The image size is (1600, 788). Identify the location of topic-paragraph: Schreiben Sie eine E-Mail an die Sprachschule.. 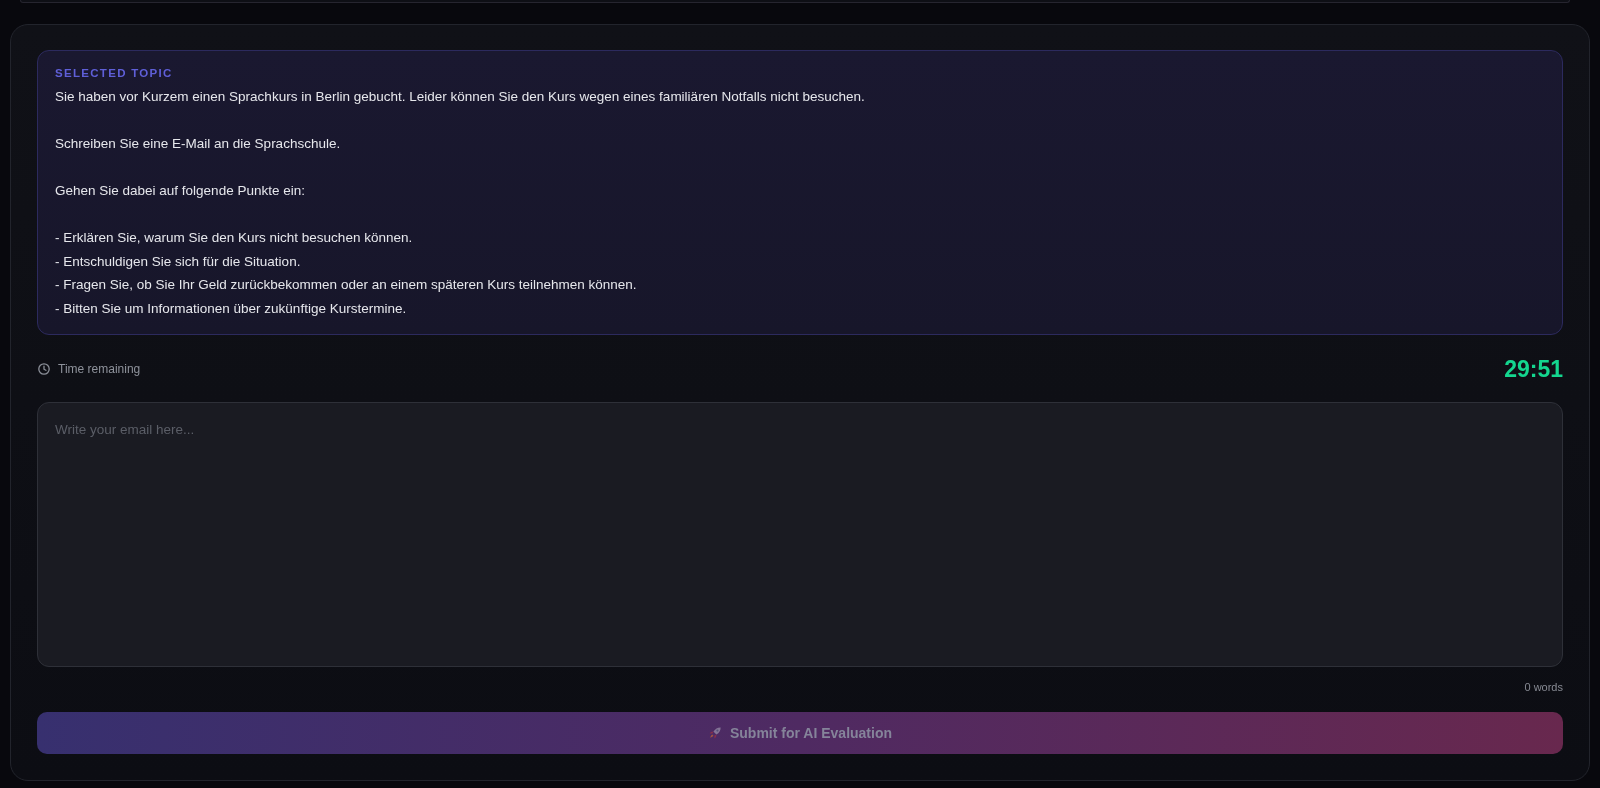
(198, 144).